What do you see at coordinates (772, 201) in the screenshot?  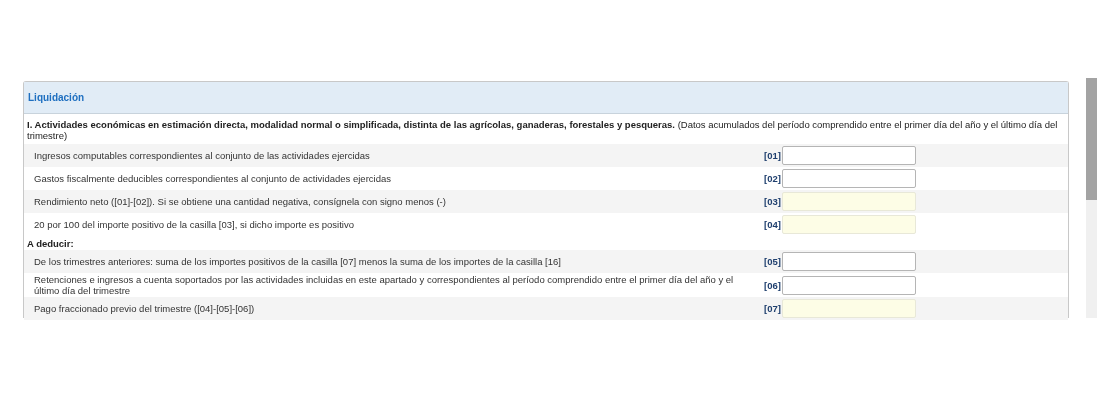 I see `box-number: [03]` at bounding box center [772, 201].